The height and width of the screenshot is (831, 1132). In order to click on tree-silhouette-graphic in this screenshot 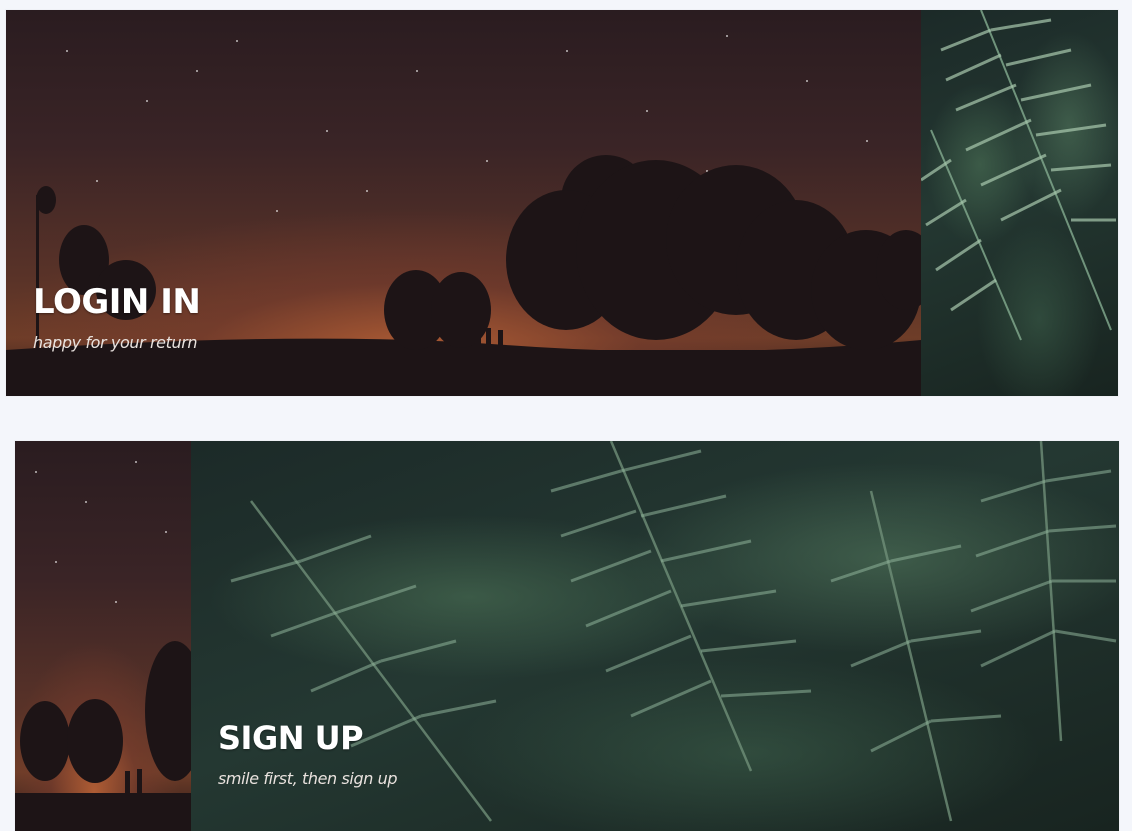, I will do `click(103, 736)`.